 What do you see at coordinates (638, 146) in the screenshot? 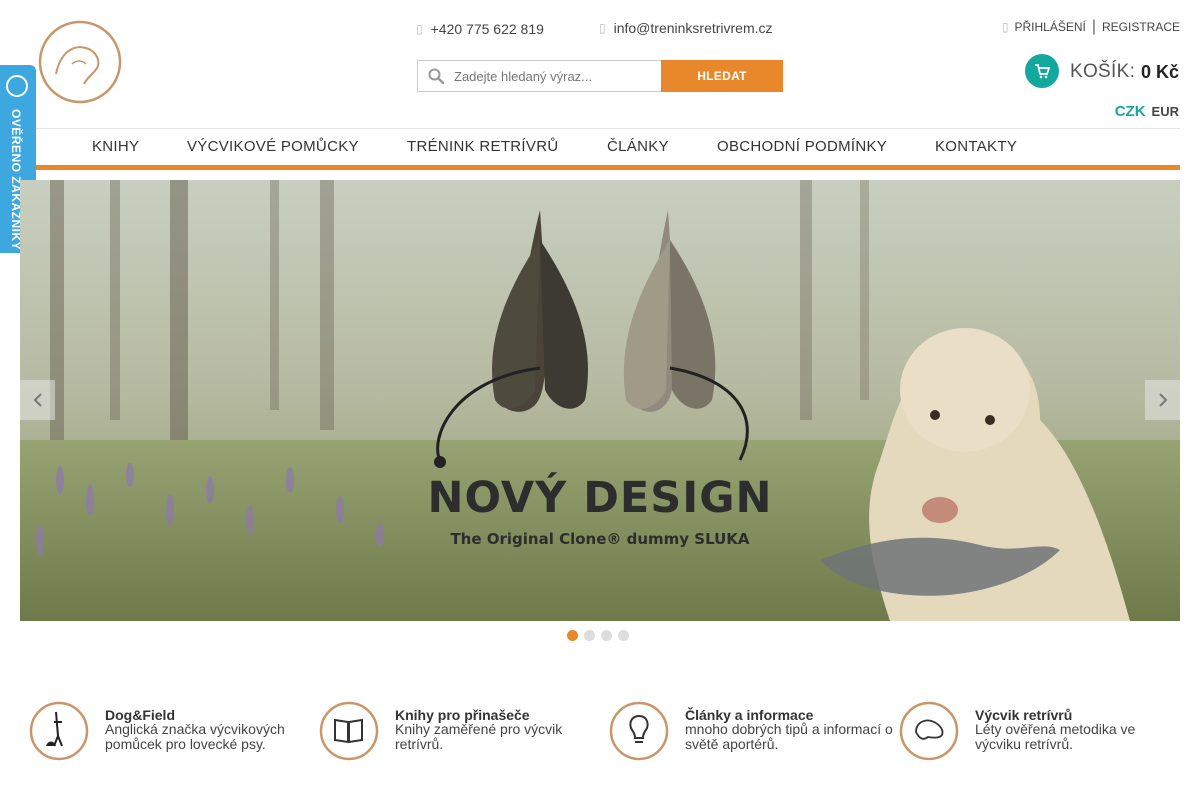
I see `nav-clanky: ČLÁNKY` at bounding box center [638, 146].